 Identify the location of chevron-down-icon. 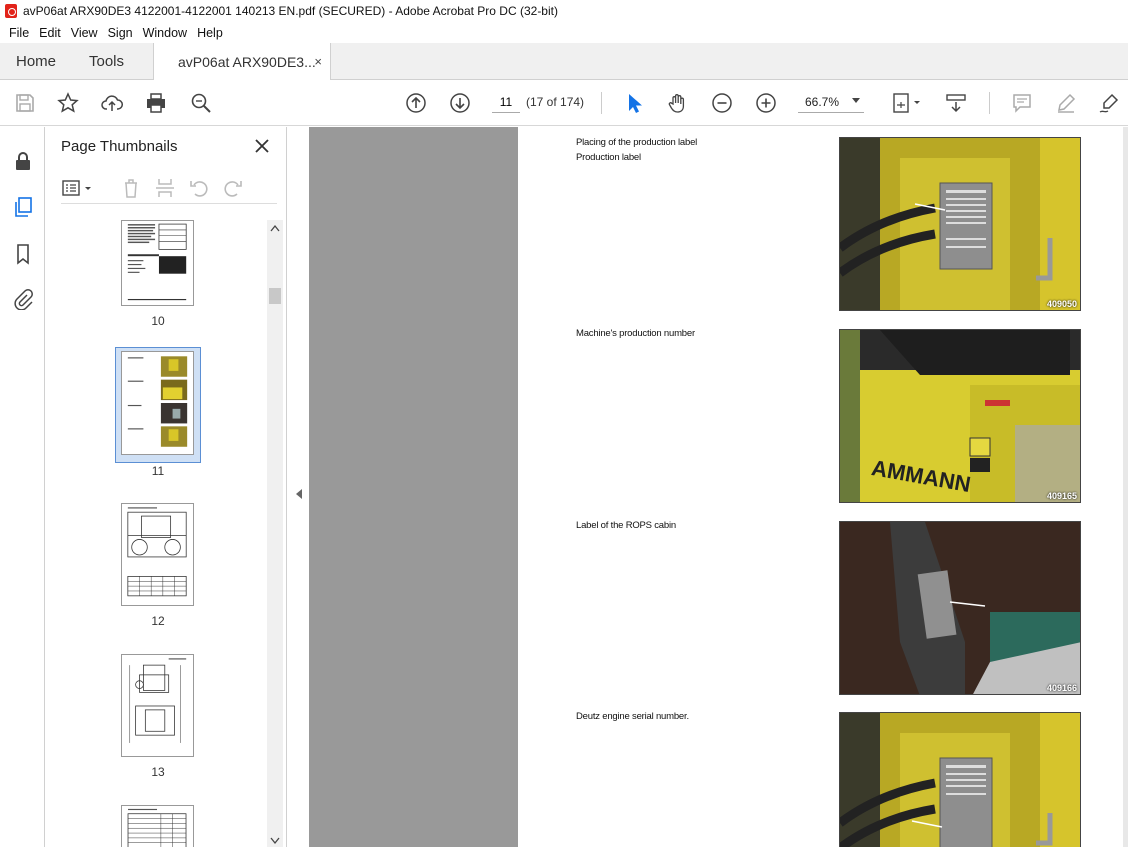
(856, 100).